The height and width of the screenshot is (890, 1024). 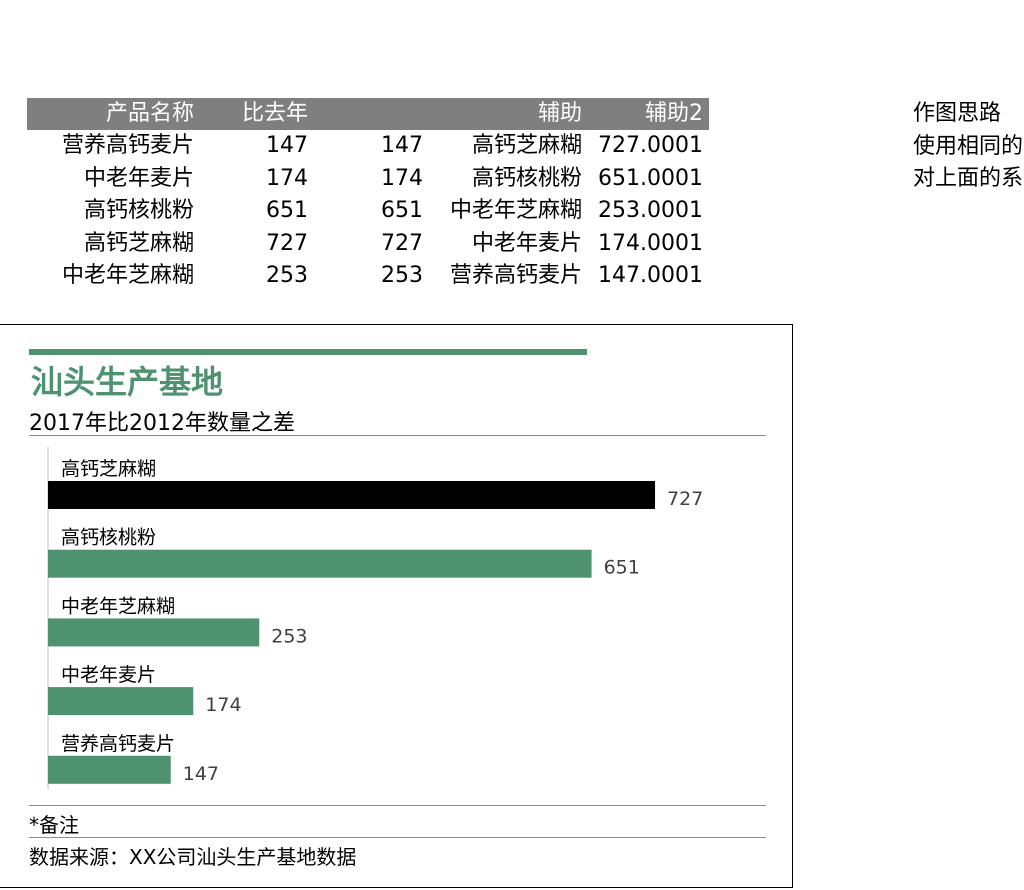 What do you see at coordinates (397, 805) in the screenshot?
I see `footer-divider-top` at bounding box center [397, 805].